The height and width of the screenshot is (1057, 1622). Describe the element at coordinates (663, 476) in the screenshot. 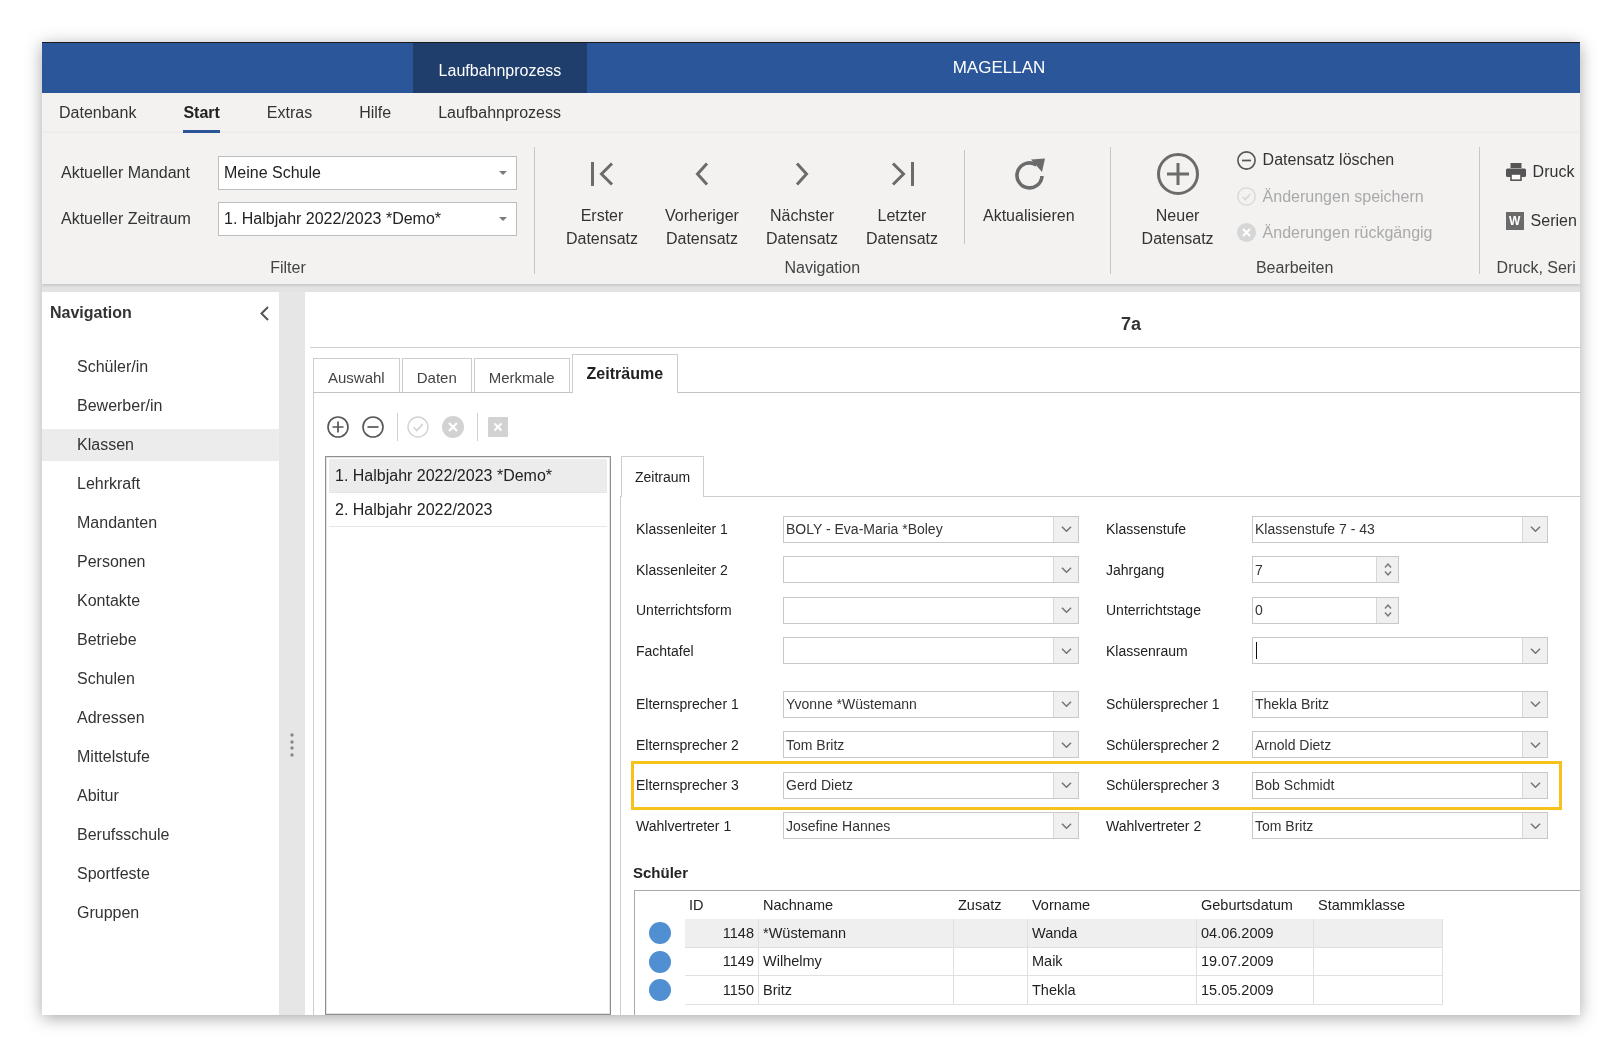

I see `tab: Zeitraum` at that location.